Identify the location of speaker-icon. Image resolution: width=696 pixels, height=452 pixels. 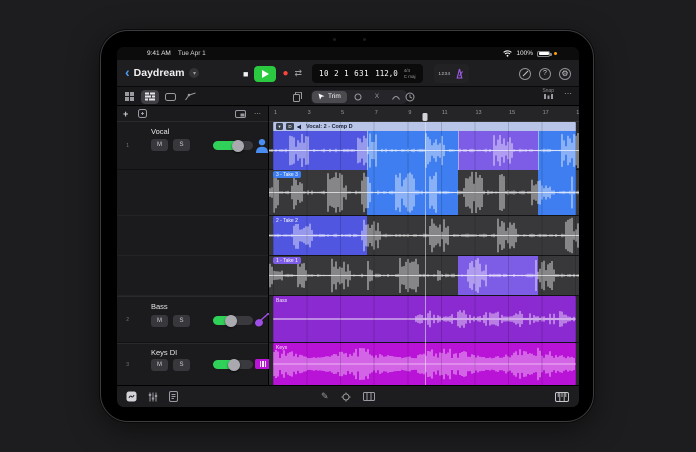
(299, 126).